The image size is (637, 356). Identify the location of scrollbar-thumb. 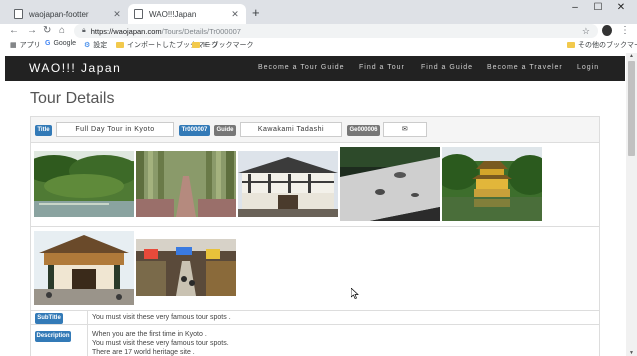
(631, 108).